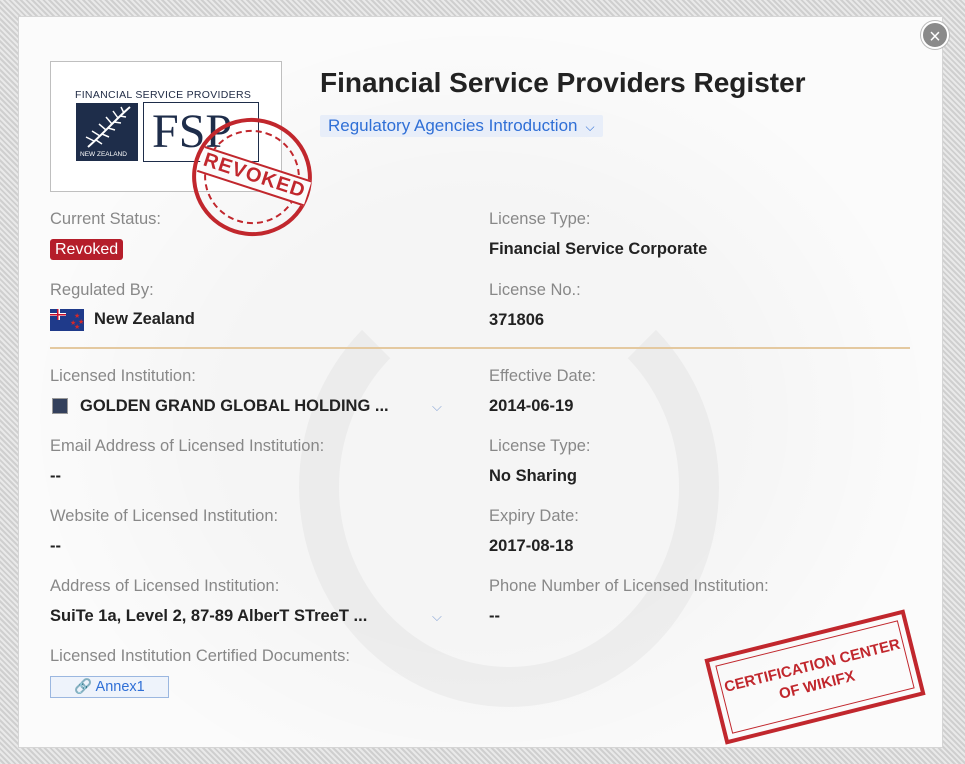 Image resolution: width=965 pixels, height=764 pixels. I want to click on regulatory-link-label: Regulatory Agencies Introduction, so click(453, 125).